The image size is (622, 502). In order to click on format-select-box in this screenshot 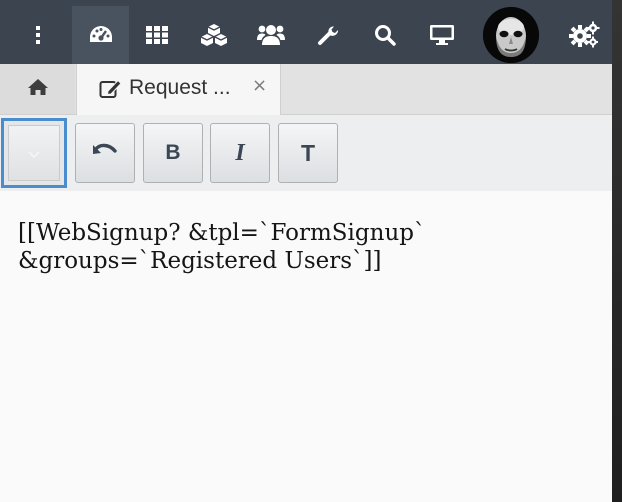, I will do `click(34, 153)`.